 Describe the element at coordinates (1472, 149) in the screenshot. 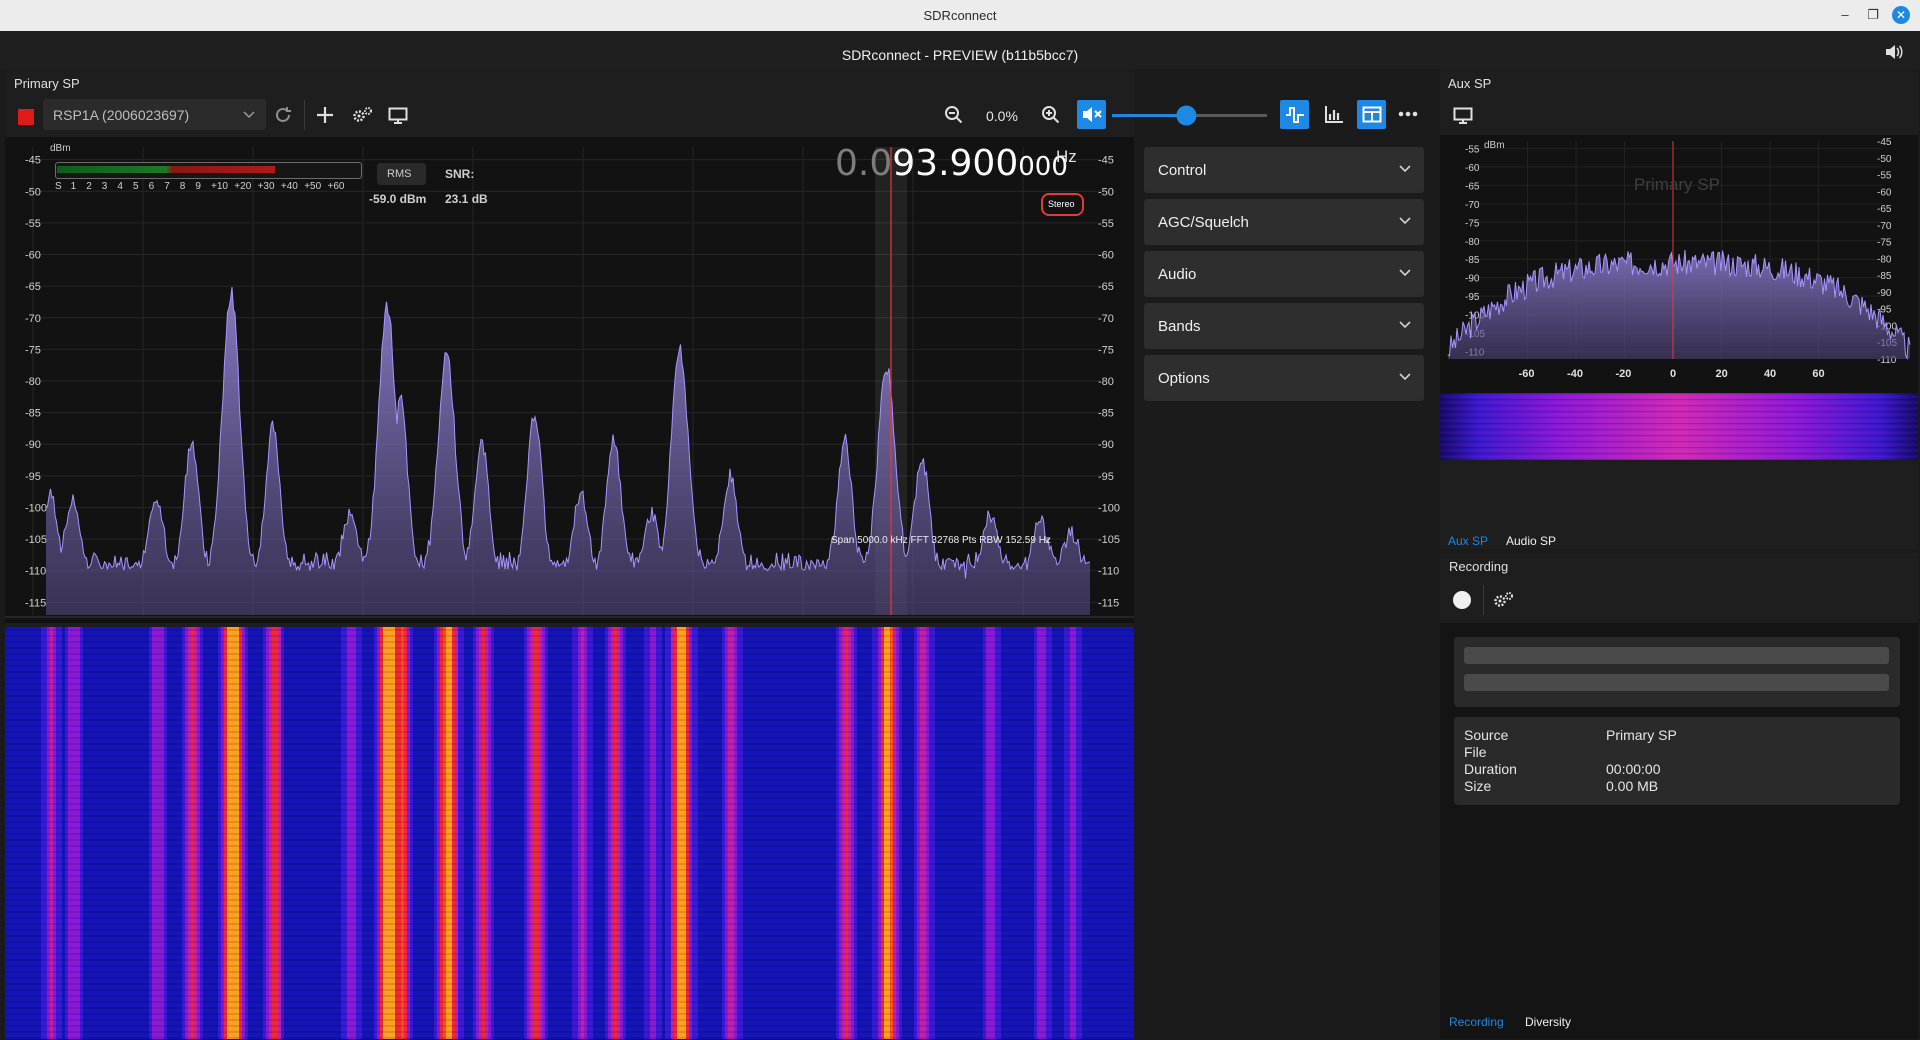

I see `aux-y-tick-label: -55` at that location.